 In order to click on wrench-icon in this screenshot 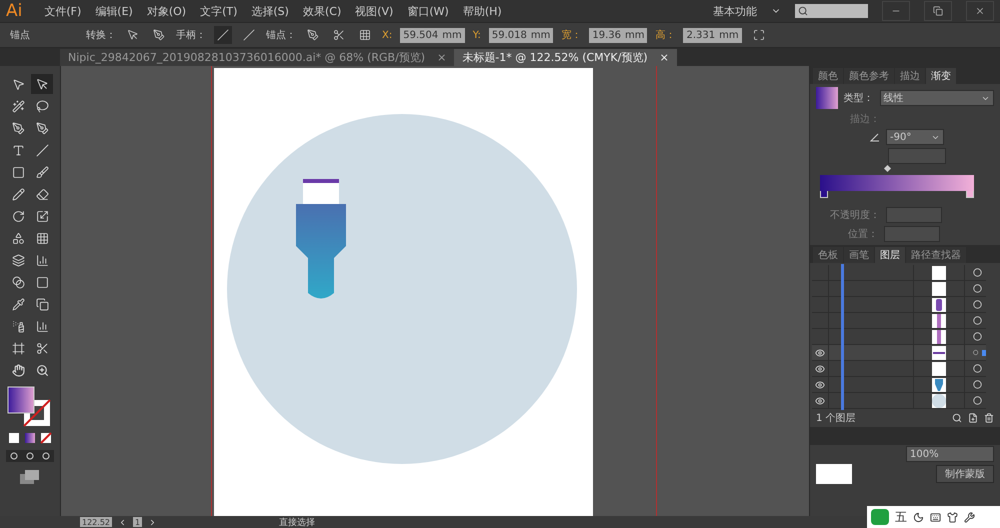, I will do `click(969, 517)`.